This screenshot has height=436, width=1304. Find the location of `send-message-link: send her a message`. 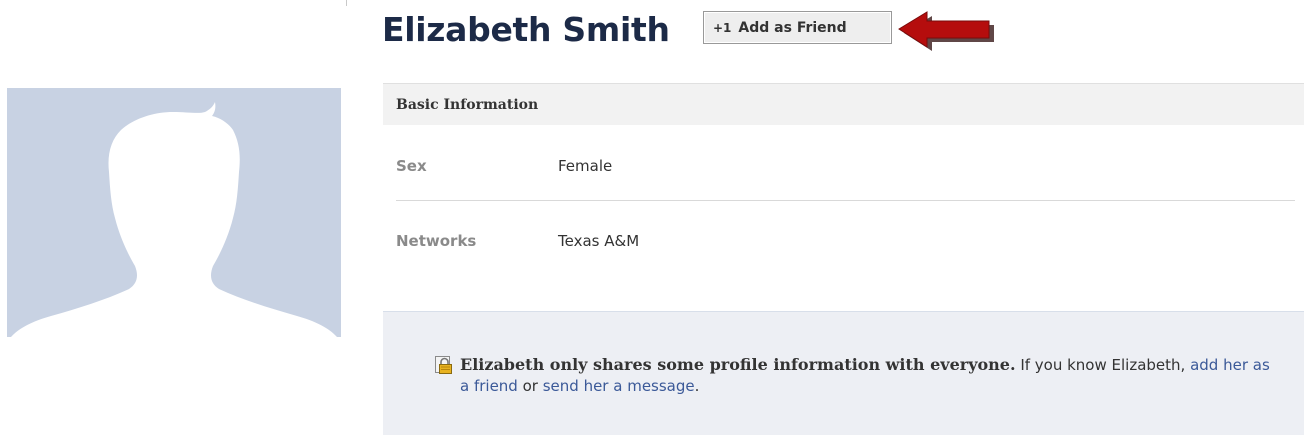

send-message-link: send her a message is located at coordinates (619, 386).